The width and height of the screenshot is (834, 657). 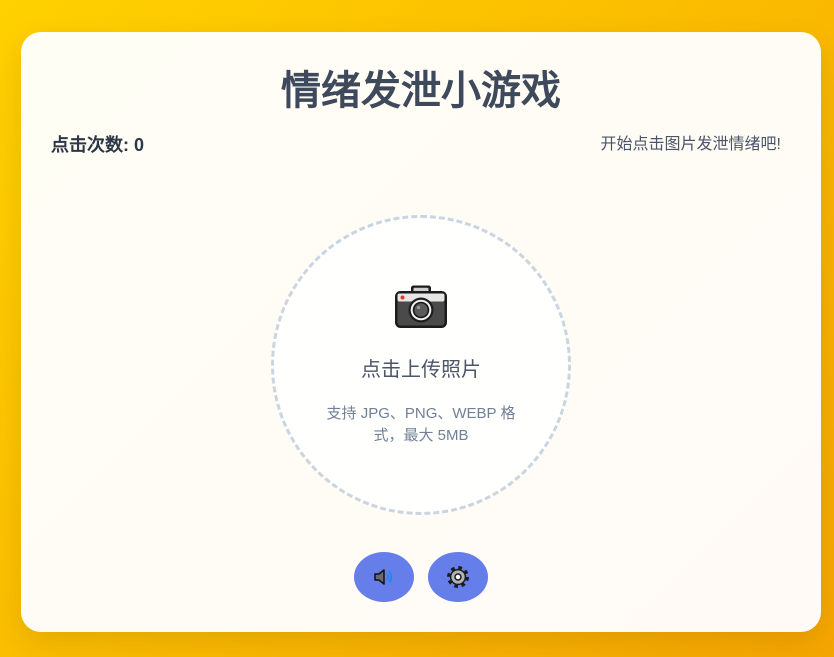 I want to click on speaker-icon, so click(x=383, y=577).